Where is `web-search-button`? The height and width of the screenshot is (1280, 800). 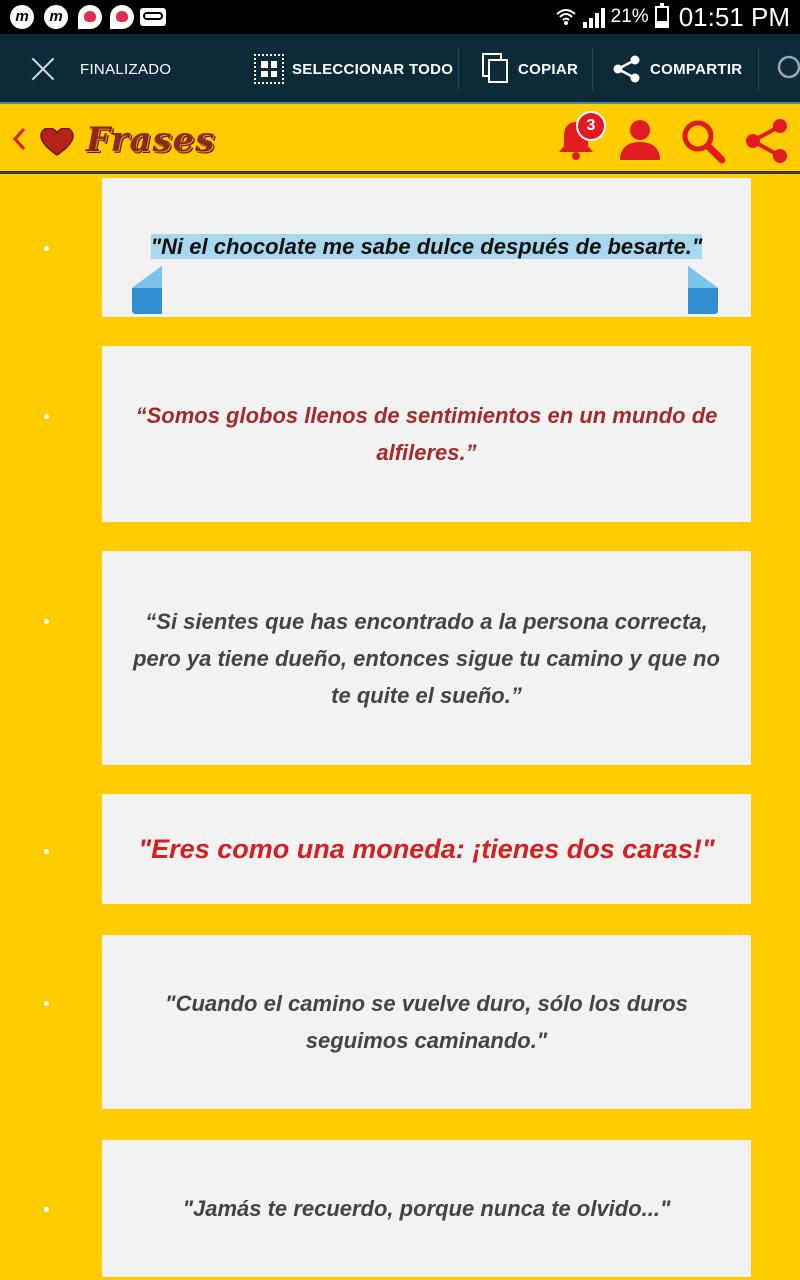 web-search-button is located at coordinates (788, 69).